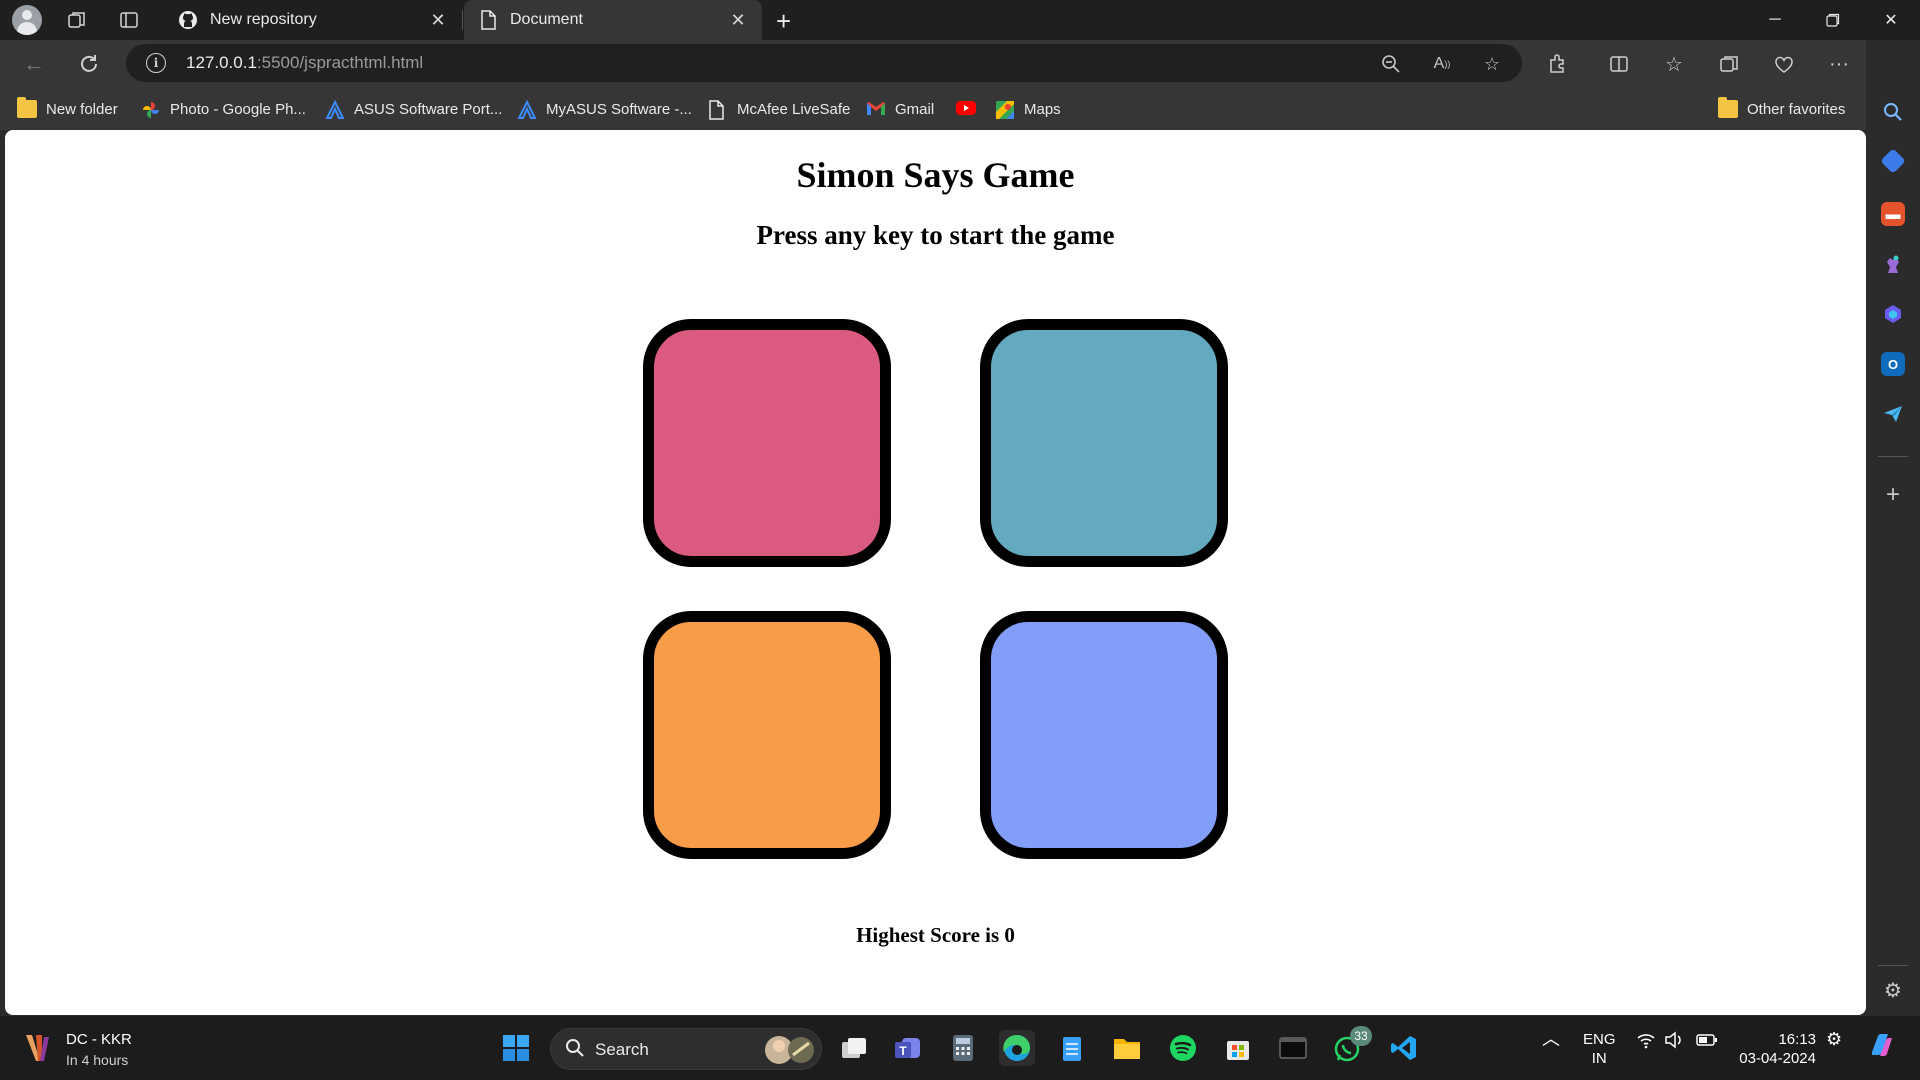  Describe the element at coordinates (1072, 1048) in the screenshot. I see `notepad-icon` at that location.